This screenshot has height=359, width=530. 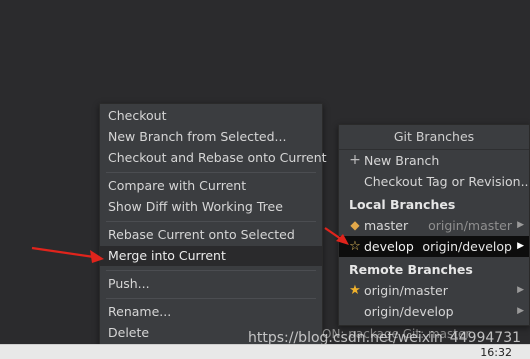 I want to click on popup-title: Git Branches, so click(x=434, y=137).